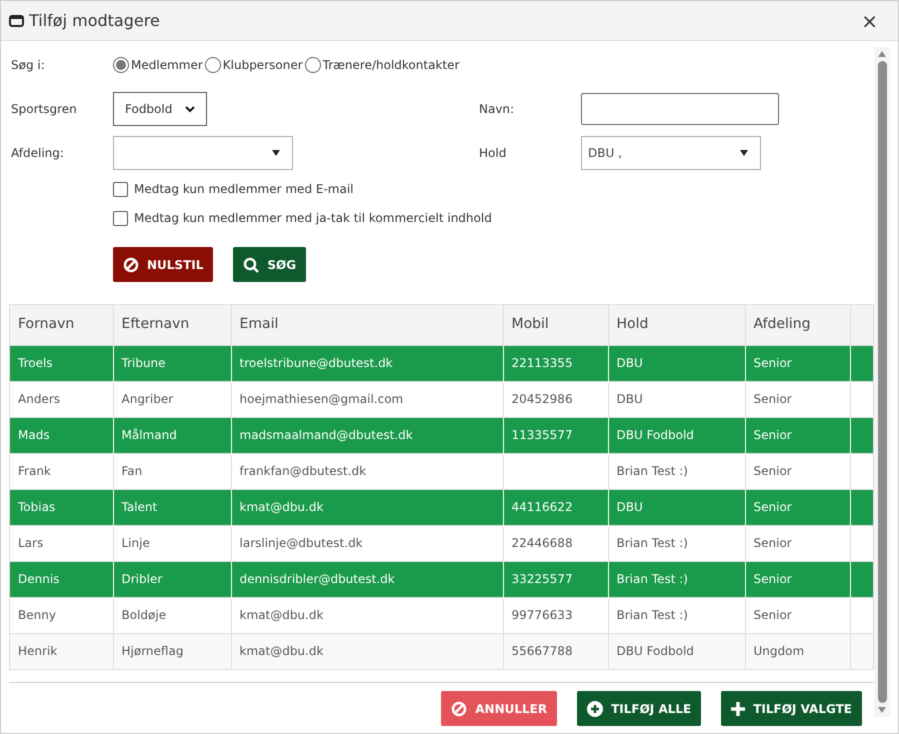 Image resolution: width=899 pixels, height=734 pixels. What do you see at coordinates (38, 153) in the screenshot?
I see `field-label: Afdeling:` at bounding box center [38, 153].